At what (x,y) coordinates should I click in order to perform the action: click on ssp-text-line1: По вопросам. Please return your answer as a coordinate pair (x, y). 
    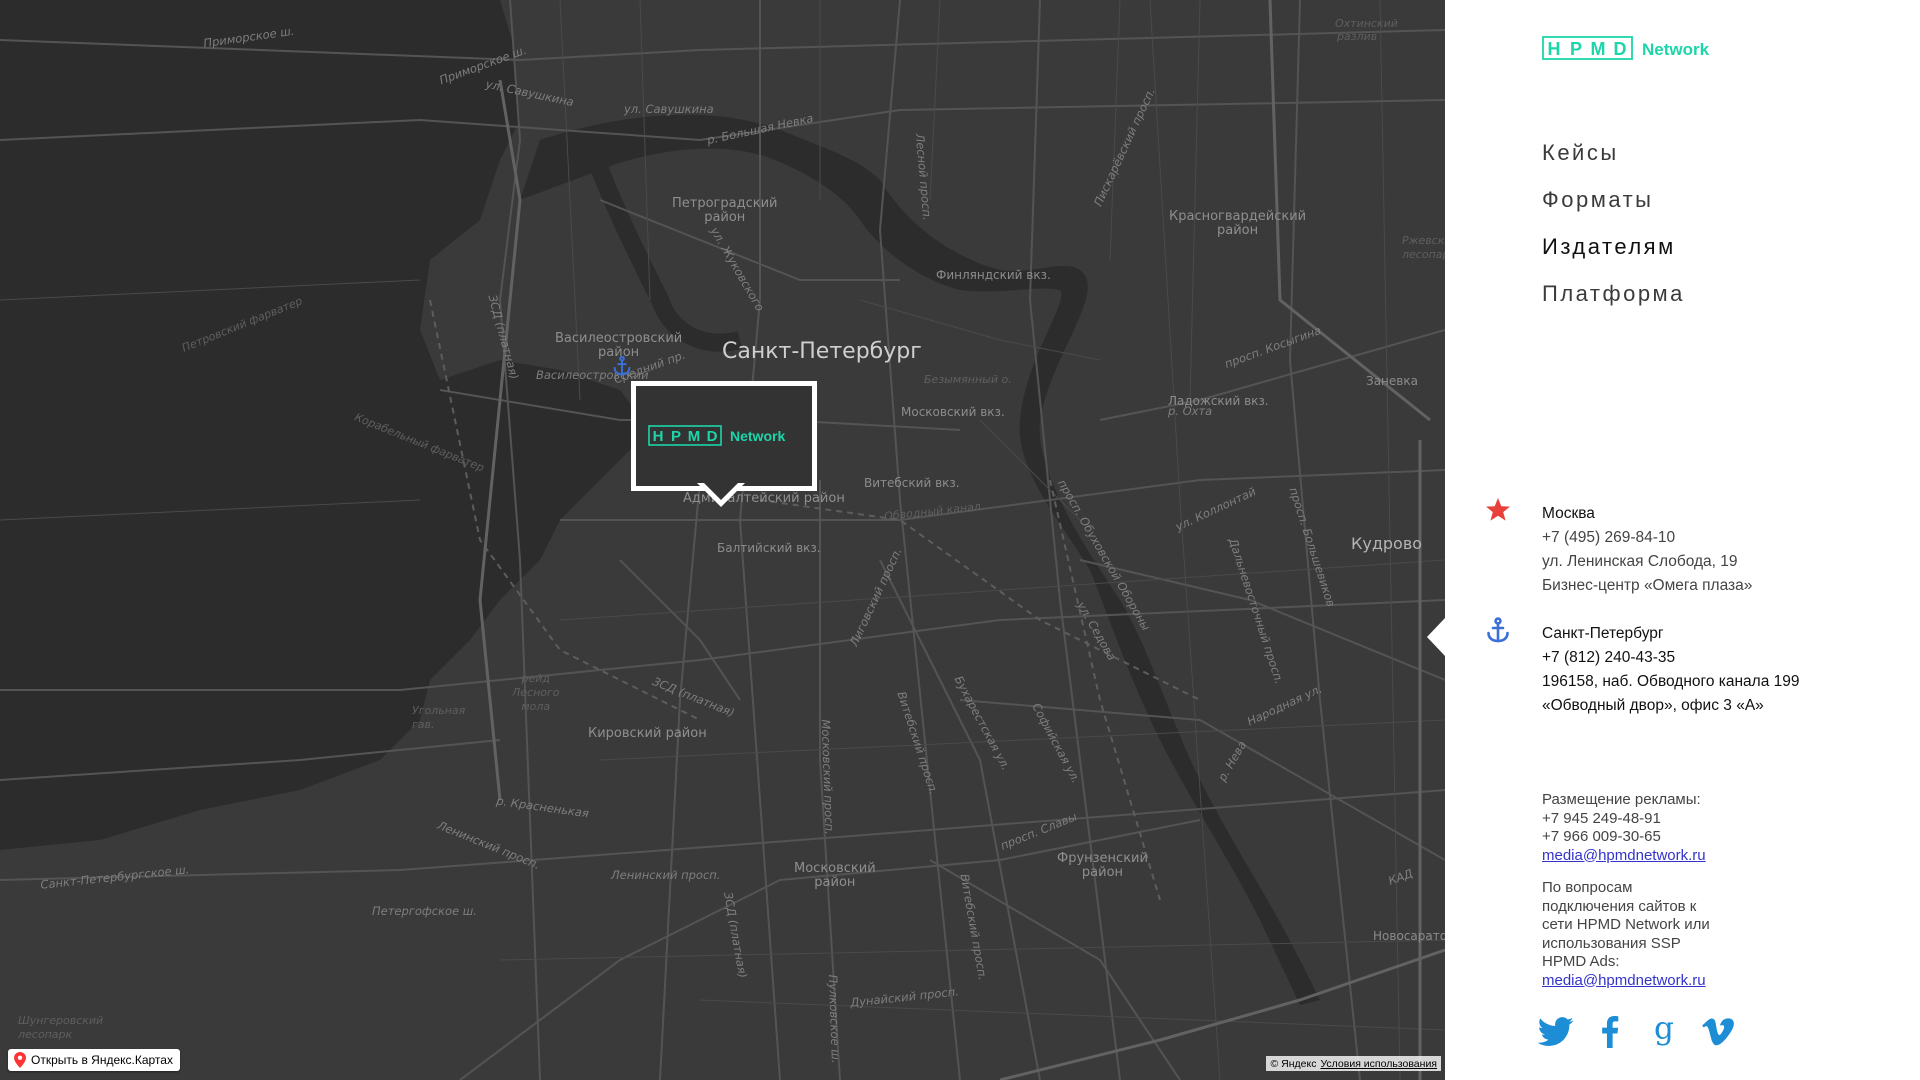
    Looking at the image, I should click on (1587, 887).